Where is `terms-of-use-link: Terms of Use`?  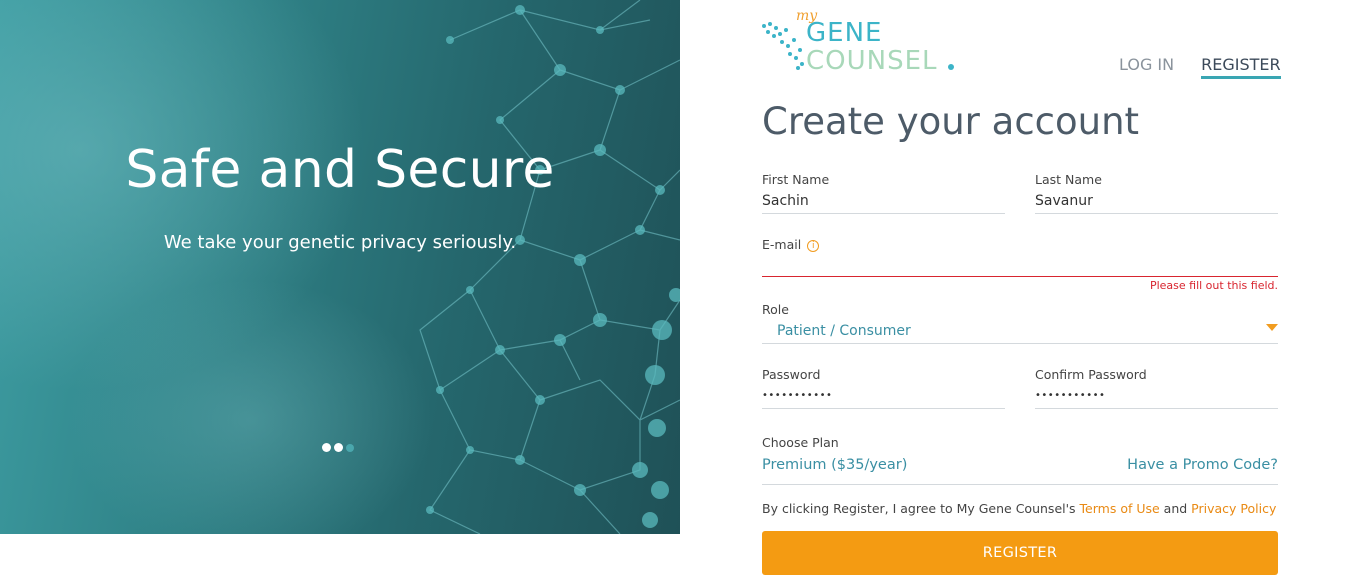 terms-of-use-link: Terms of Use is located at coordinates (1120, 508).